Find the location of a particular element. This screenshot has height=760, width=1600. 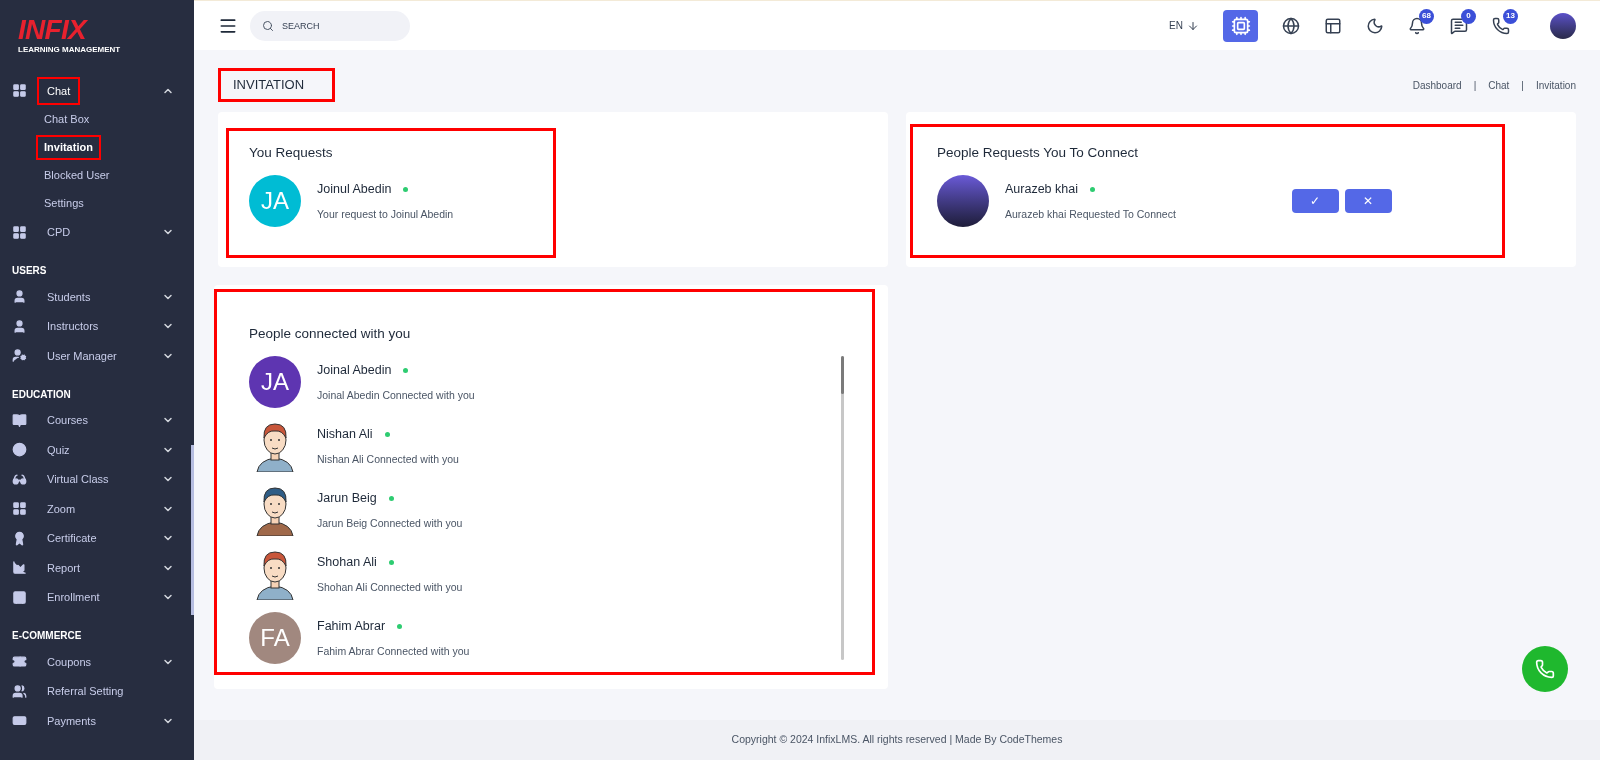

badge-icon is located at coordinates (19, 538).